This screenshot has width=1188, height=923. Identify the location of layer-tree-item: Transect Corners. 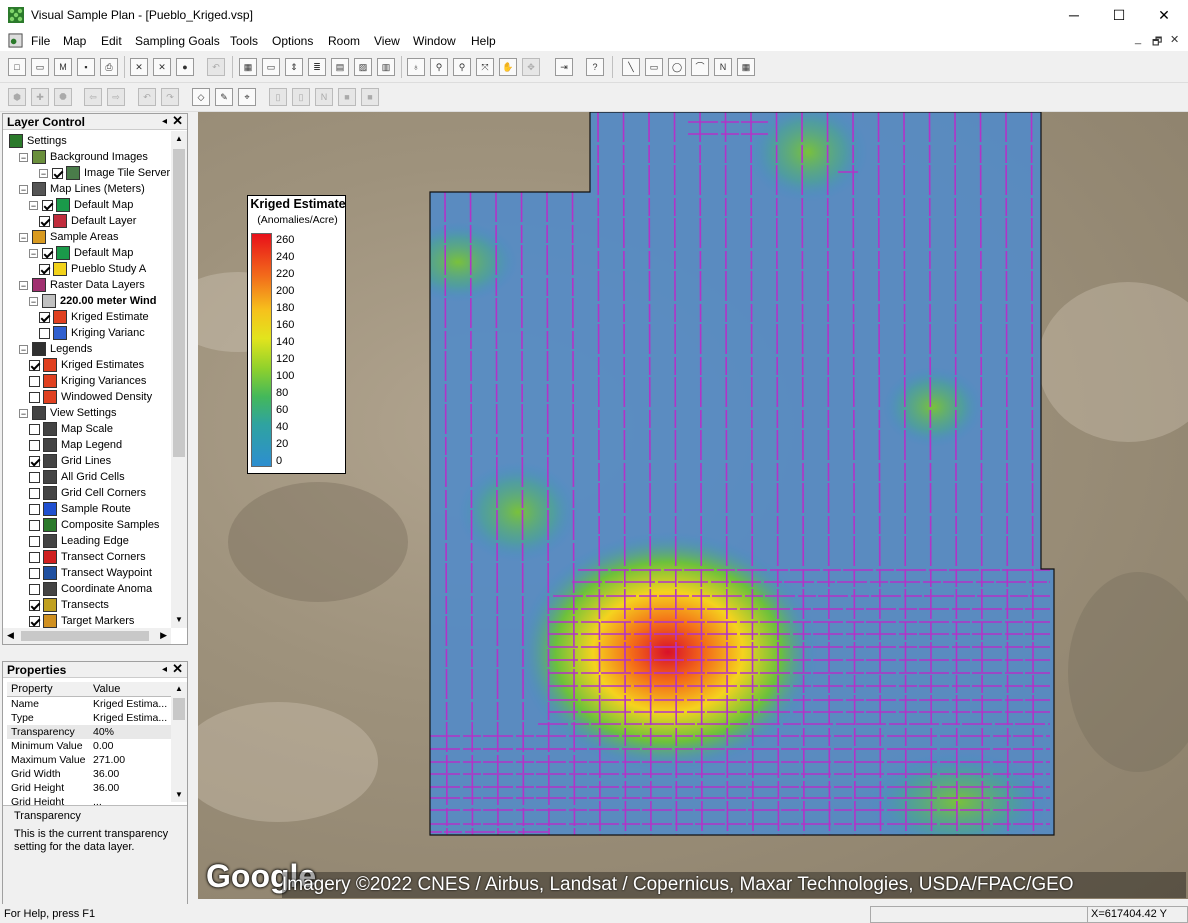
(87, 557).